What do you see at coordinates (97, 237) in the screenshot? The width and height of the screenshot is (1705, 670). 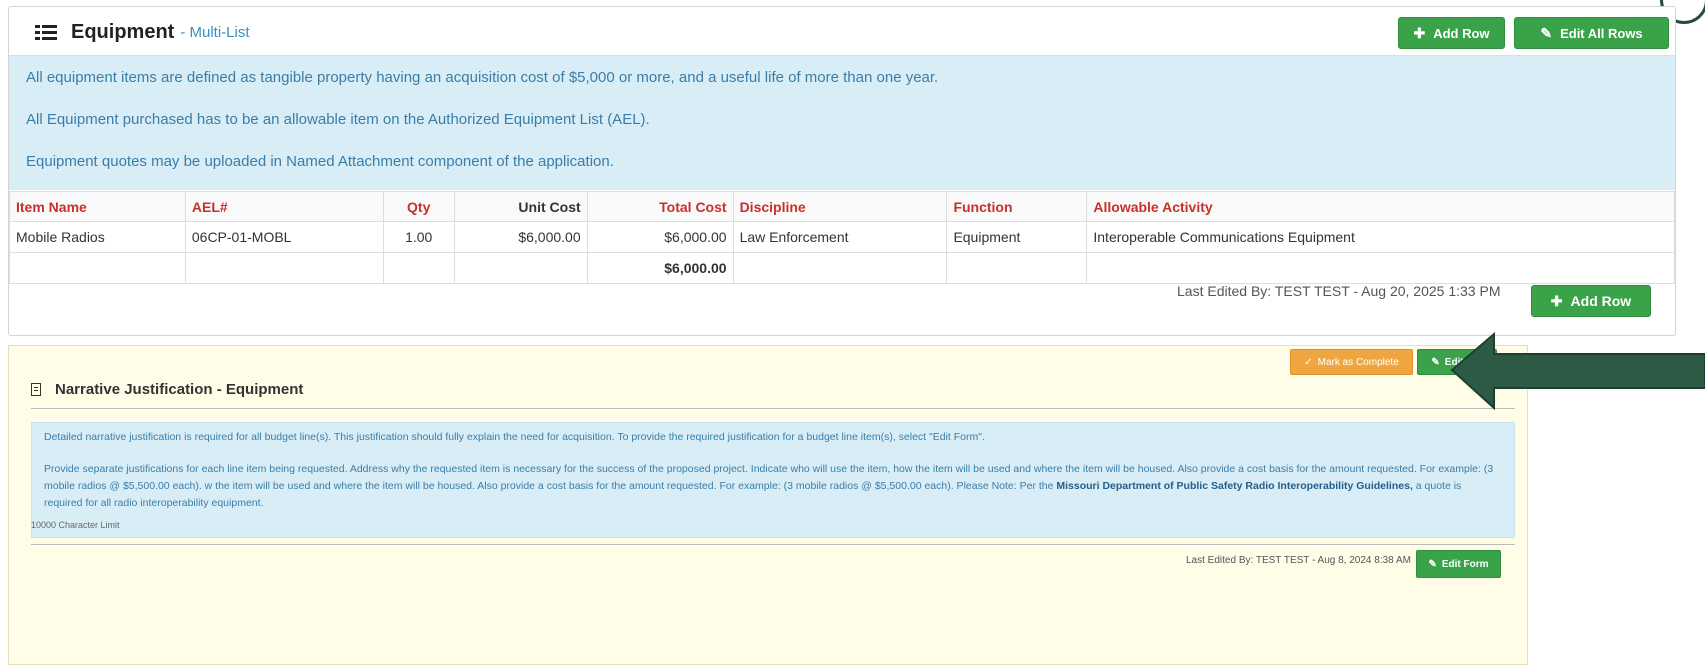 I see `cell-item-name: Mobile Radios` at bounding box center [97, 237].